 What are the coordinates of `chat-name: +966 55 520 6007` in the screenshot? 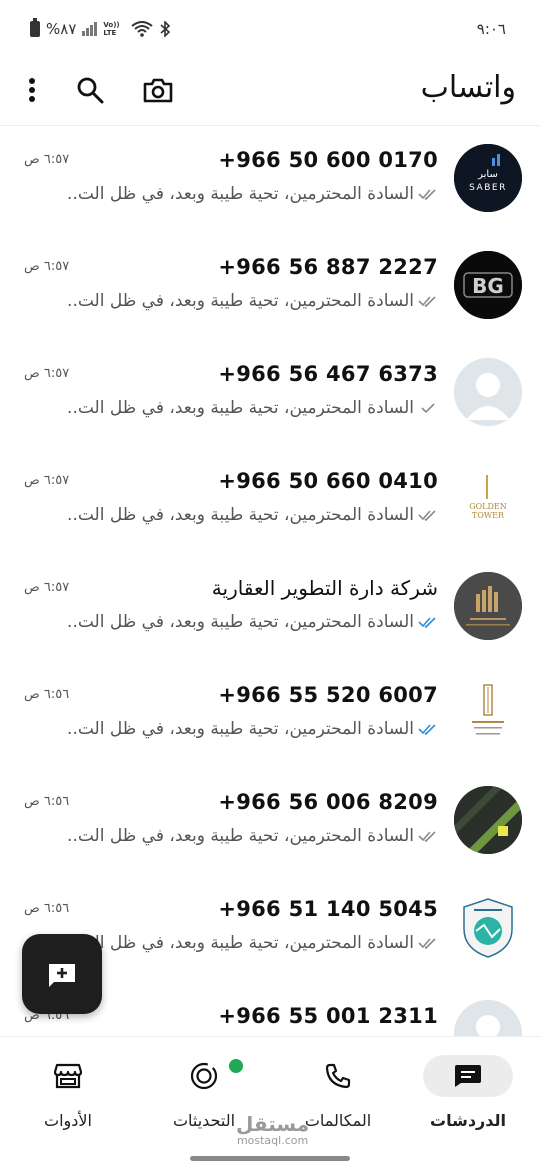 It's located at (328, 695).